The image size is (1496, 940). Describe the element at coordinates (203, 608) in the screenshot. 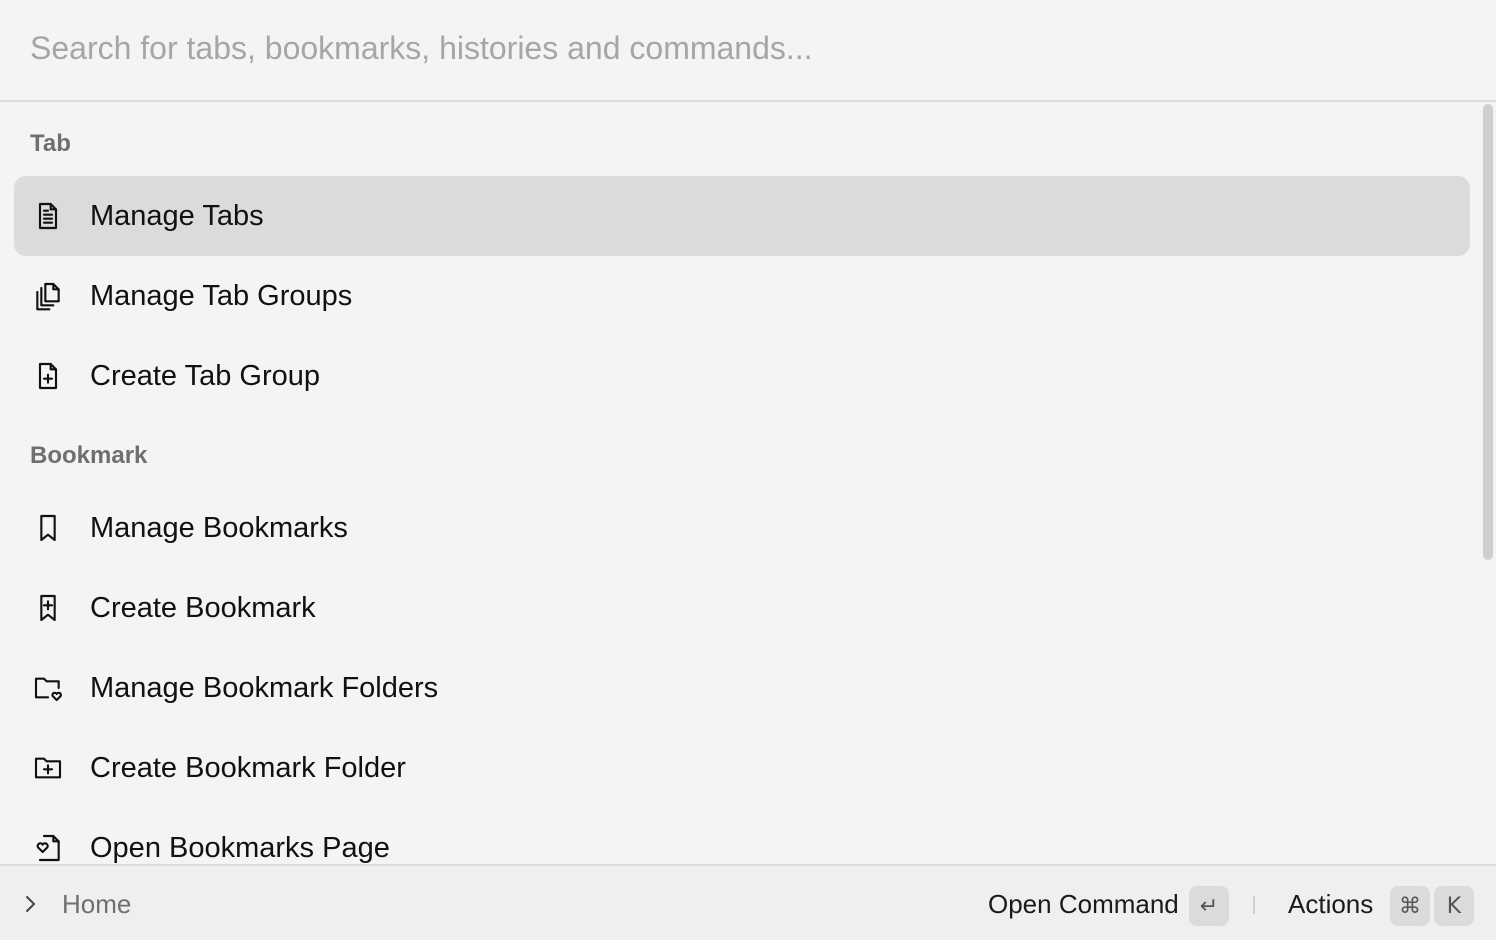

I see `list-item-label: Create Bookmark` at that location.